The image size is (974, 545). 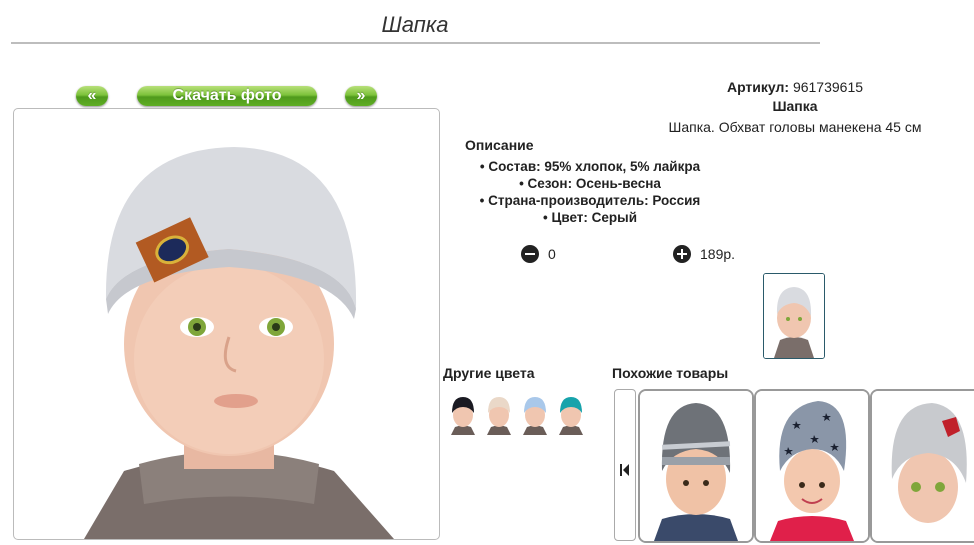 I want to click on color-swatch-black, so click(x=463, y=414).